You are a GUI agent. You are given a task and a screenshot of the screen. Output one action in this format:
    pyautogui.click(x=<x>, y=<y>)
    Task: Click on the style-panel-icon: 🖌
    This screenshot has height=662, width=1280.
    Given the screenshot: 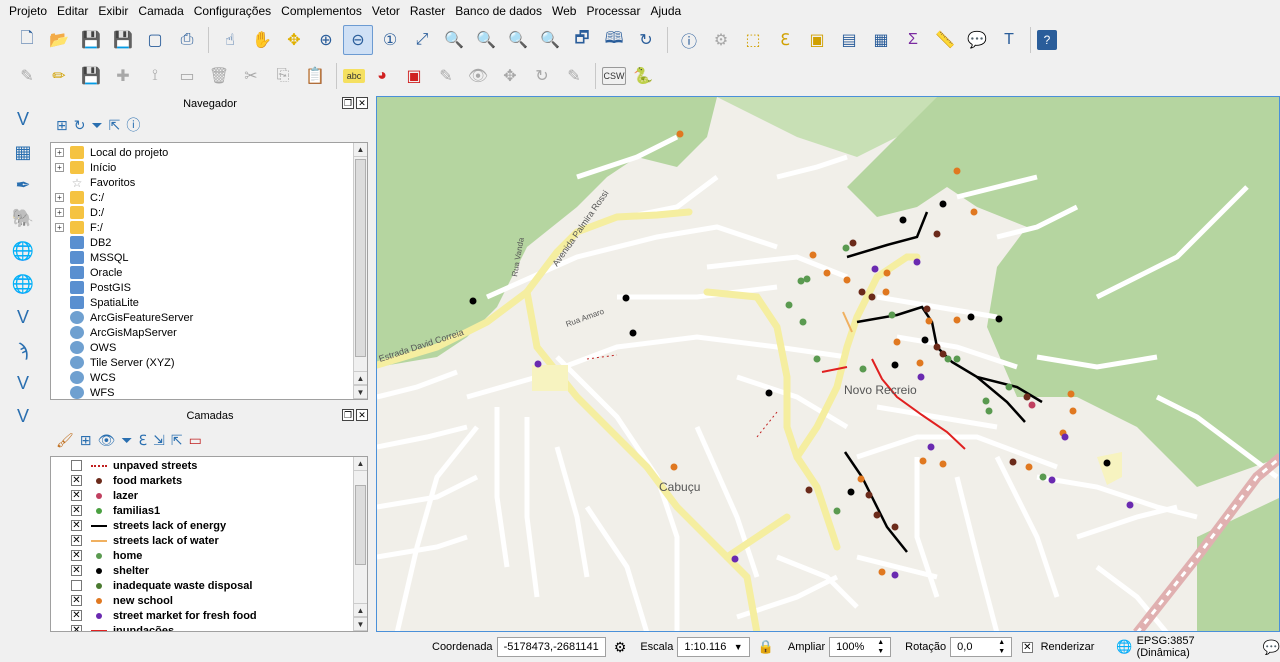 What is the action you would take?
    pyautogui.click(x=65, y=440)
    